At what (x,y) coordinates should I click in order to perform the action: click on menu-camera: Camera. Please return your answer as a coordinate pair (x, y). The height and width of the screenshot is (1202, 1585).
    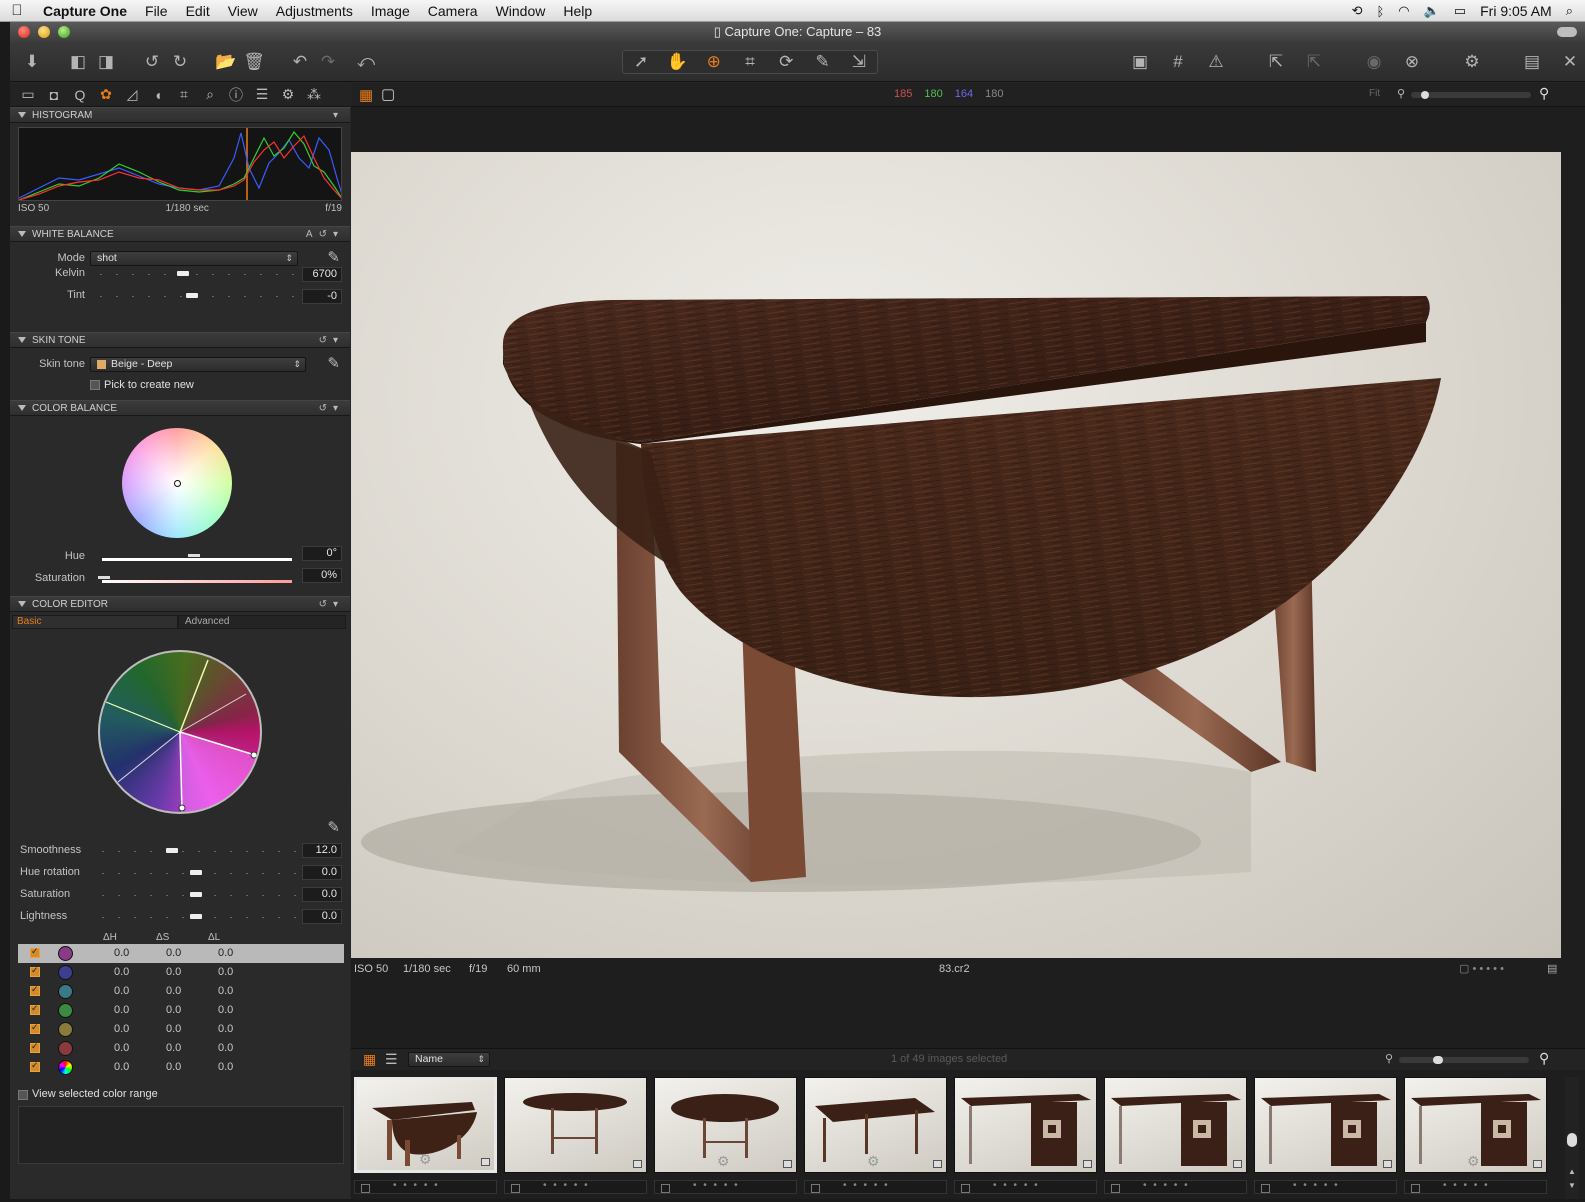
    Looking at the image, I should click on (453, 11).